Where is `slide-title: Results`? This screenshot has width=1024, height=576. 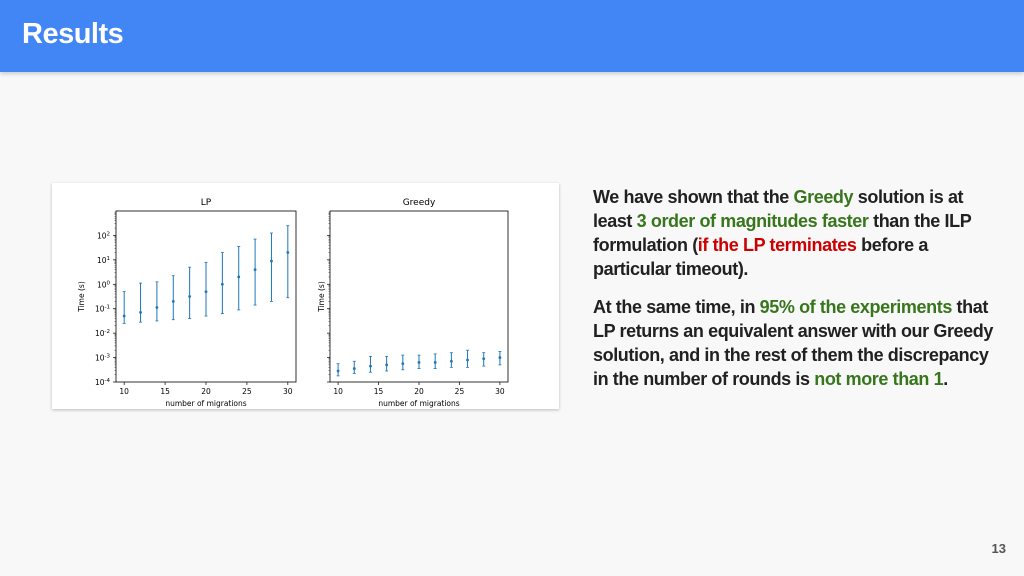
slide-title: Results is located at coordinates (73, 34).